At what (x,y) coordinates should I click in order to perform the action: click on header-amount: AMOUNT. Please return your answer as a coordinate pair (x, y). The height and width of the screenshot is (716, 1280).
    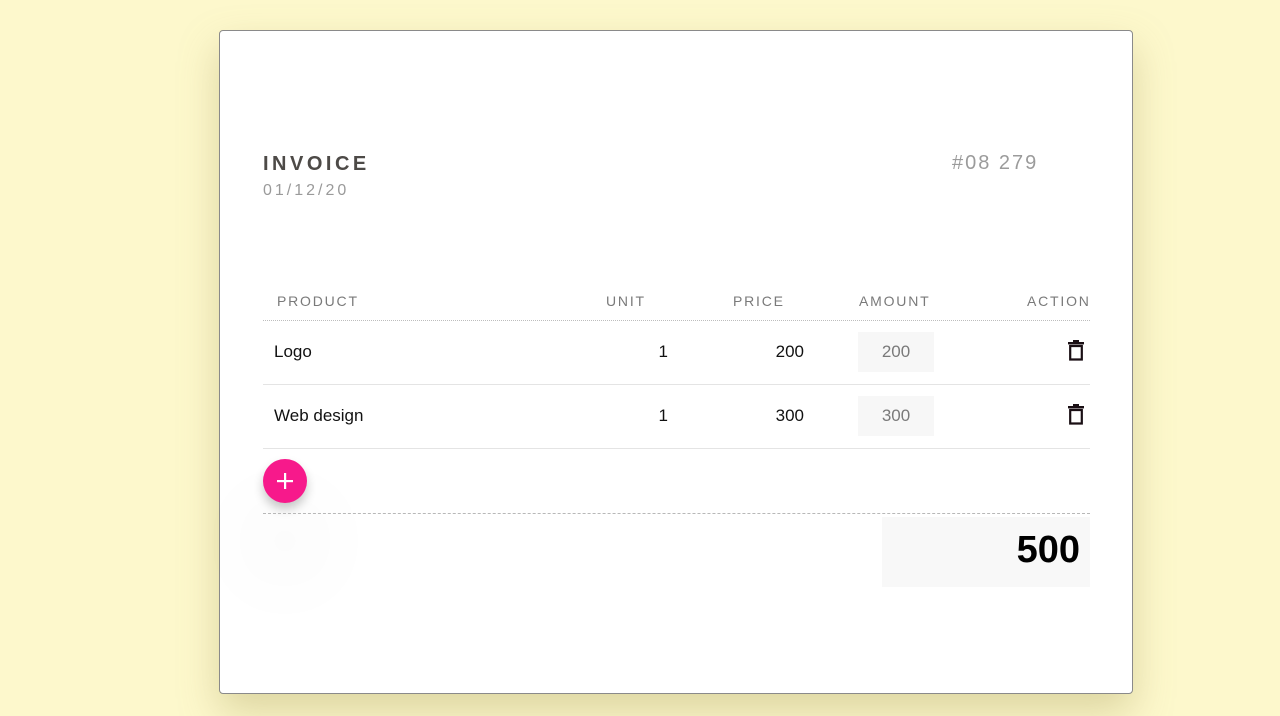
    Looking at the image, I should click on (895, 301).